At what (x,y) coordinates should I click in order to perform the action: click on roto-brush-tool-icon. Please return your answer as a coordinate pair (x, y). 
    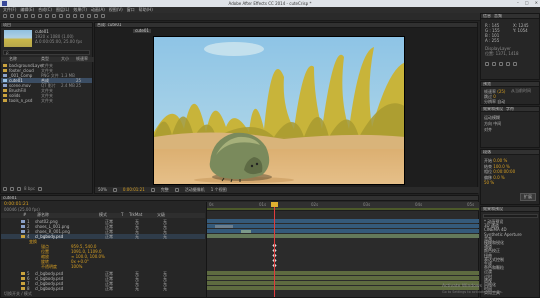
    Looking at the image, I should click on (96, 16).